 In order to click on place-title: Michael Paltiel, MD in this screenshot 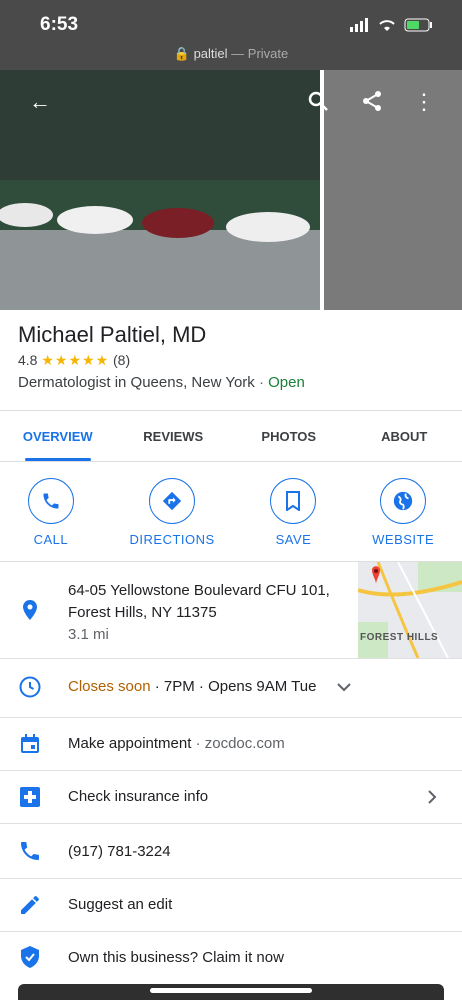, I will do `click(112, 334)`.